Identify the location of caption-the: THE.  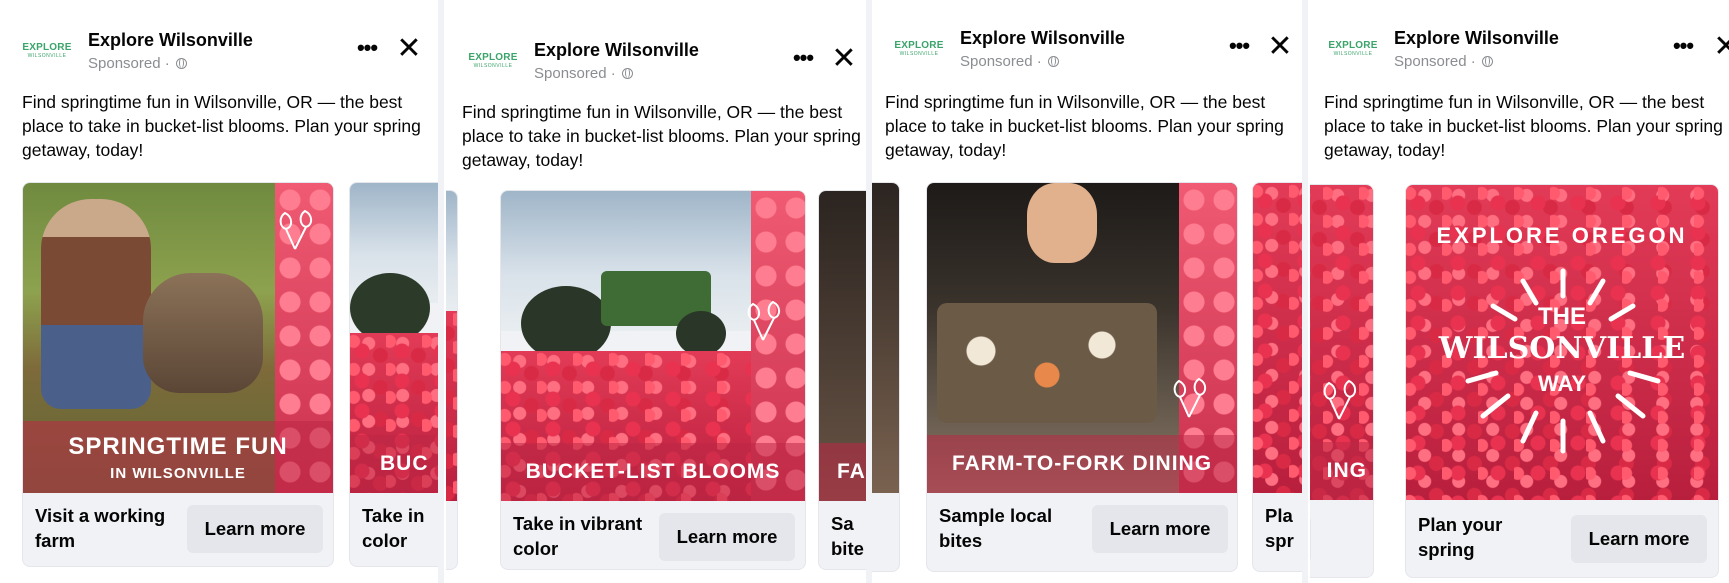
(1562, 316).